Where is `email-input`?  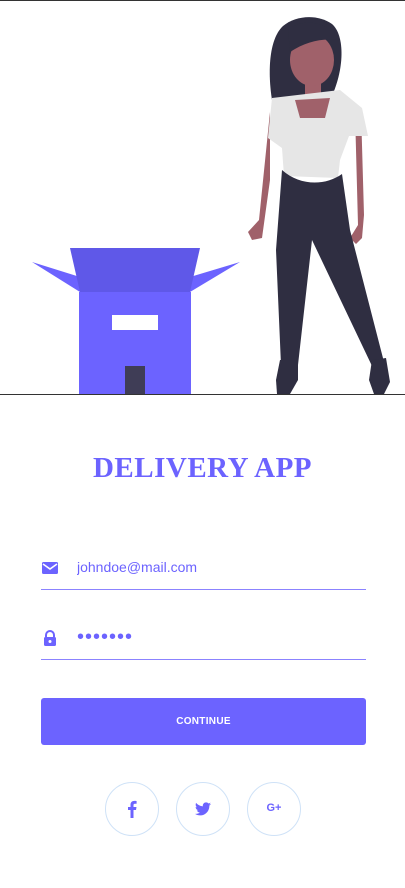
email-input is located at coordinates (217, 567).